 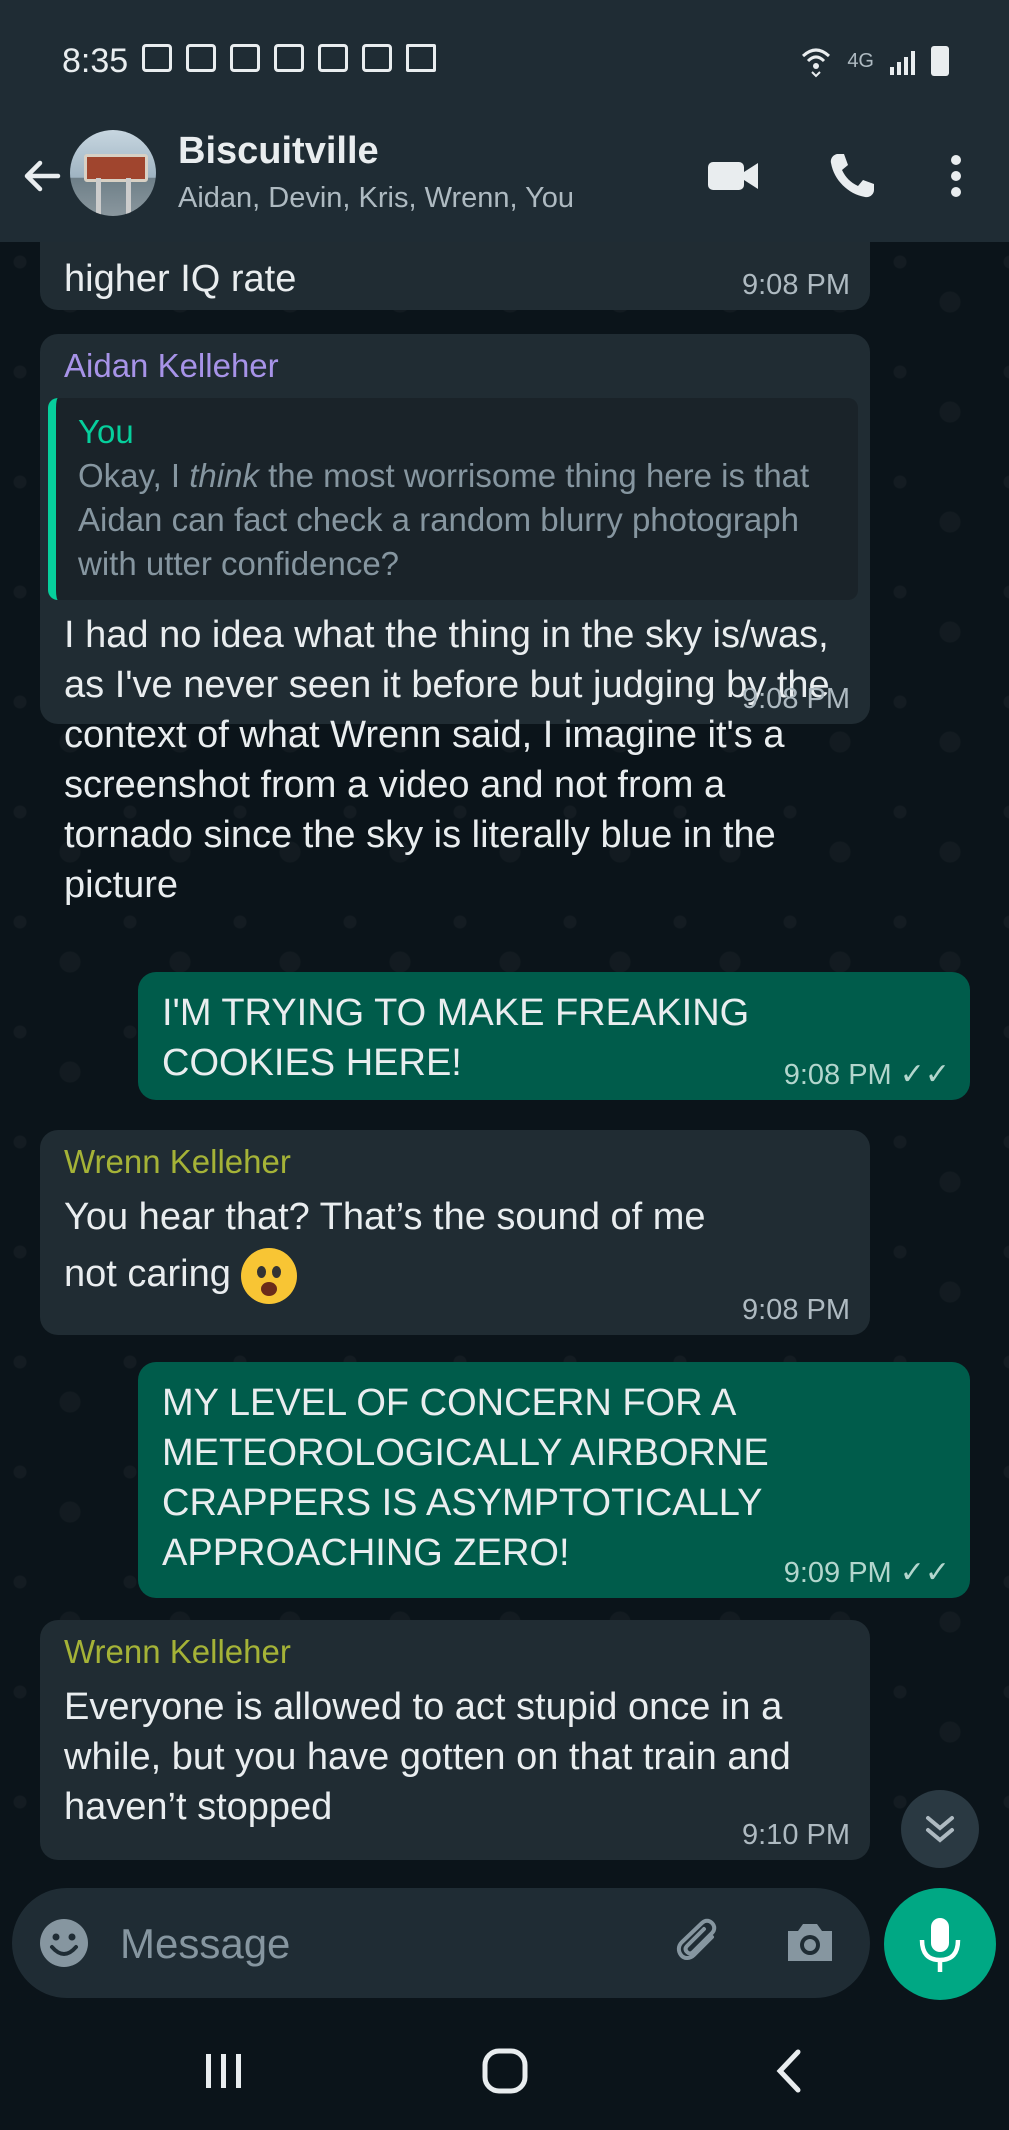 What do you see at coordinates (269, 1276) in the screenshot?
I see `face-screaming-emoji-icon` at bounding box center [269, 1276].